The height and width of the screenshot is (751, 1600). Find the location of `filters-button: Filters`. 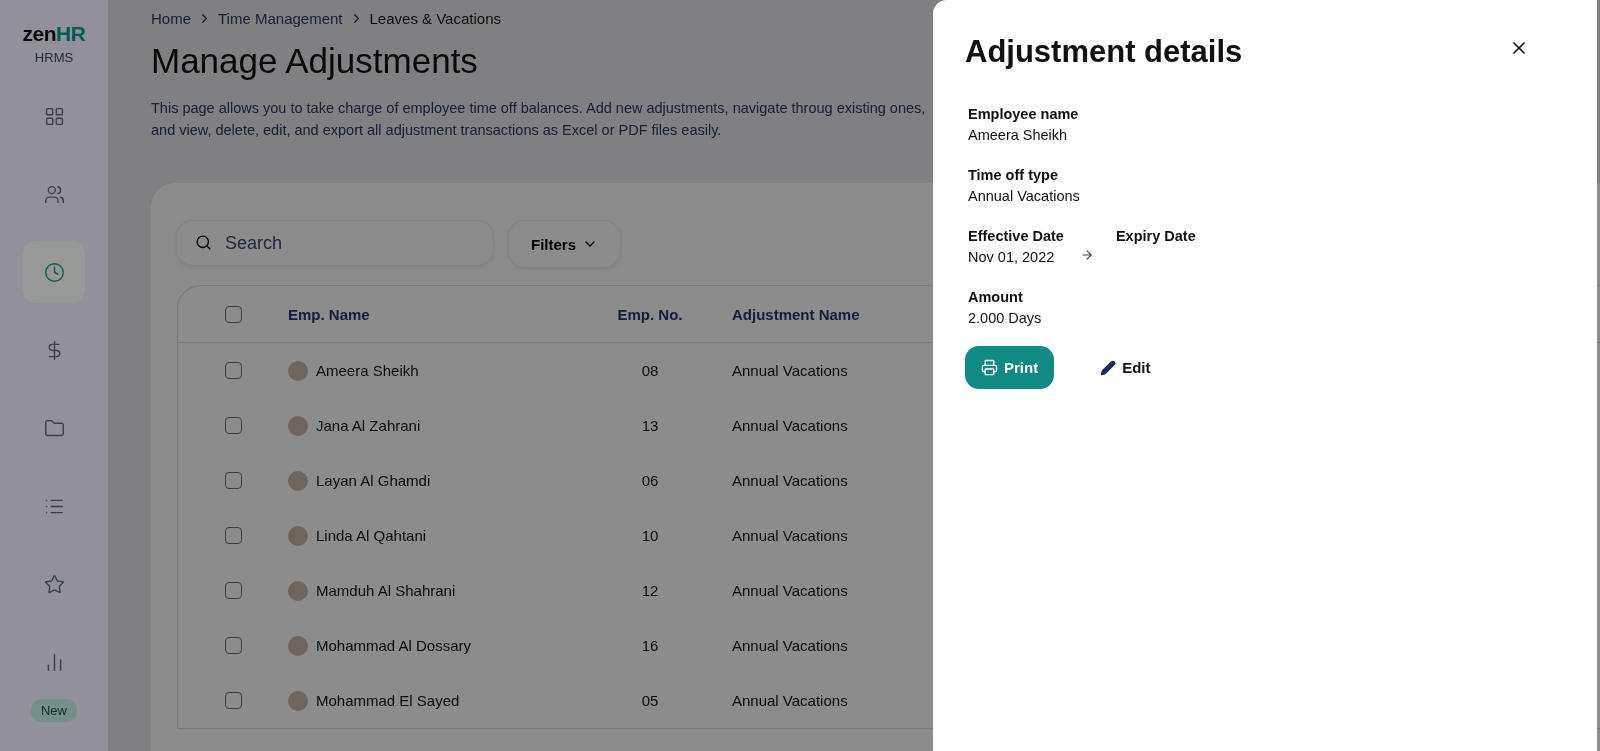

filters-button: Filters is located at coordinates (564, 244).